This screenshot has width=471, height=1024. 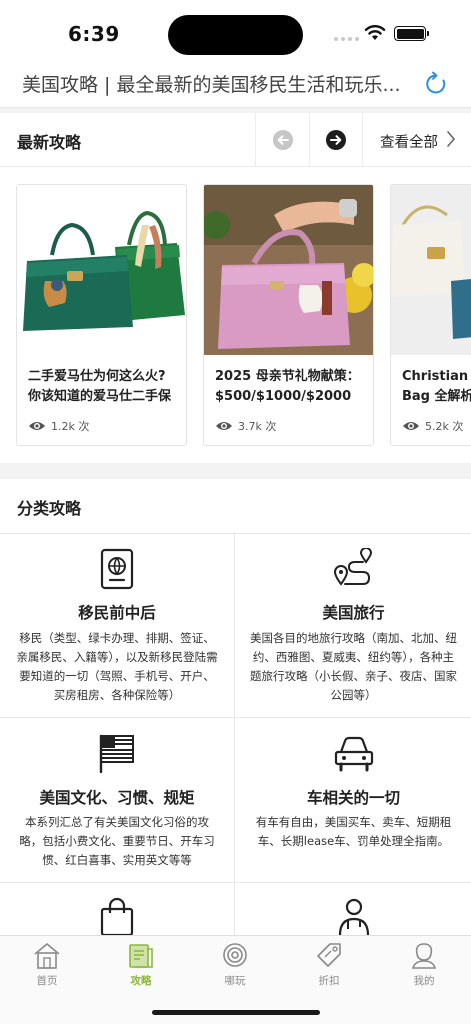 I want to click on flag-icon, so click(x=116, y=754).